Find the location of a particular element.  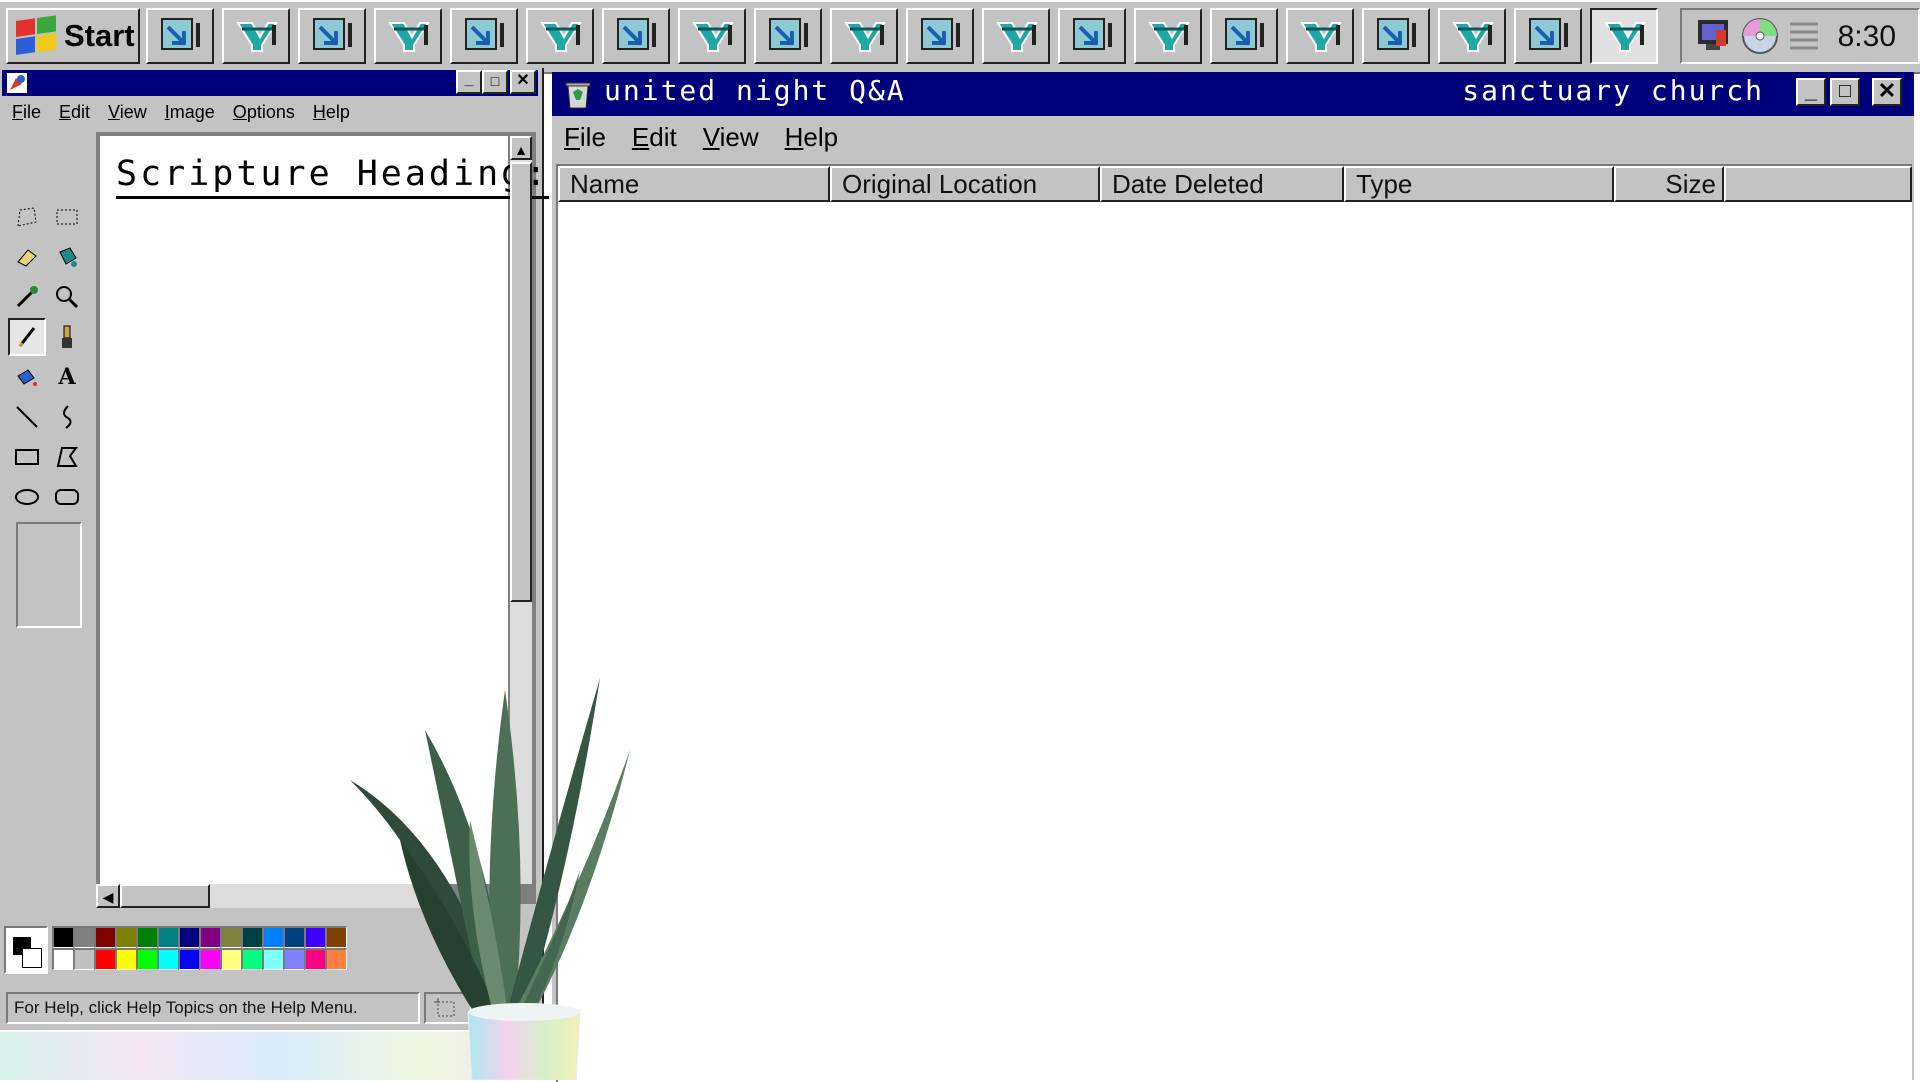

curve-tool-icon is located at coordinates (67, 417).